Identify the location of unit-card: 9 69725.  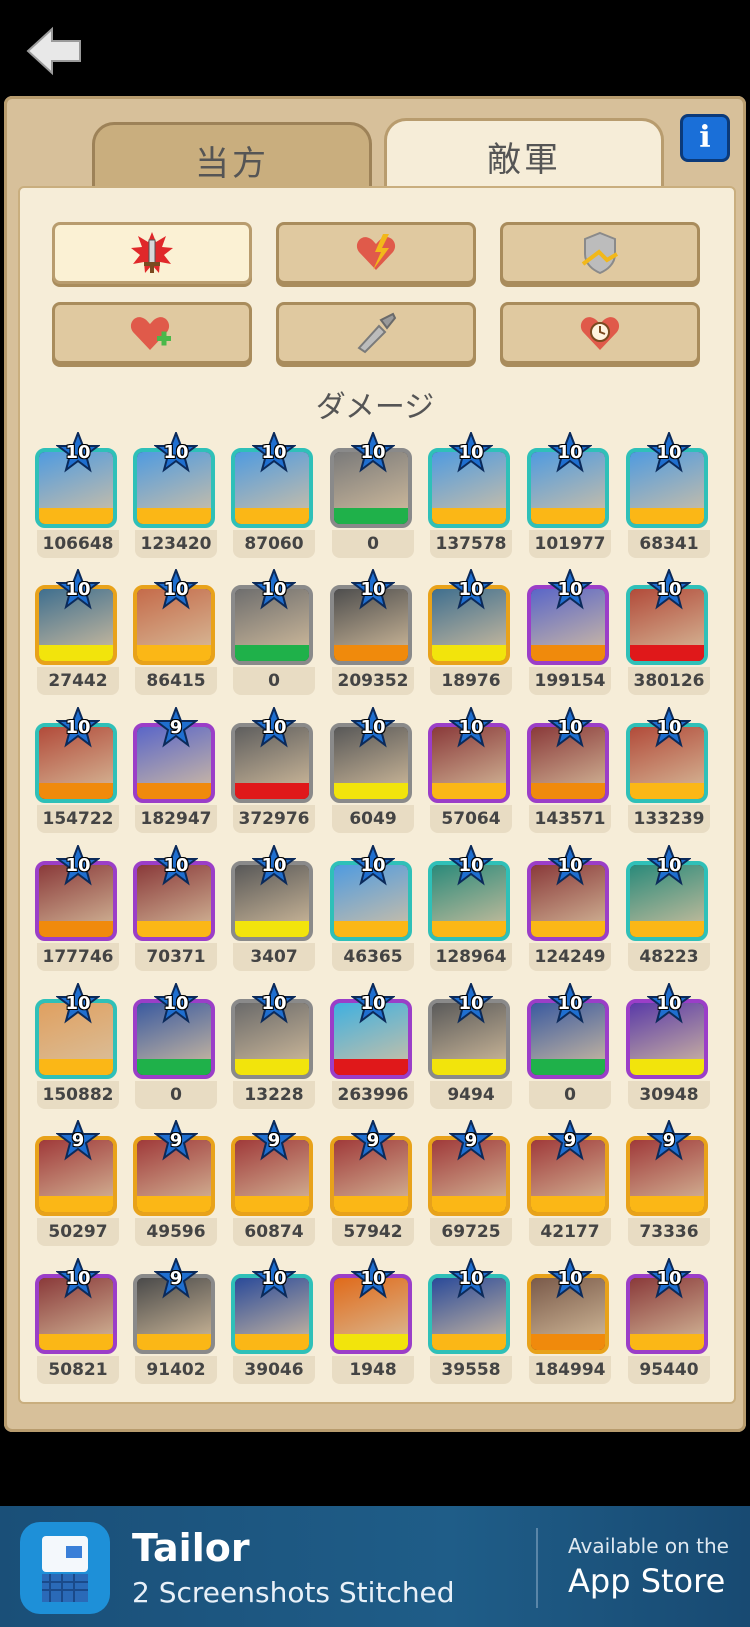
(472, 1184).